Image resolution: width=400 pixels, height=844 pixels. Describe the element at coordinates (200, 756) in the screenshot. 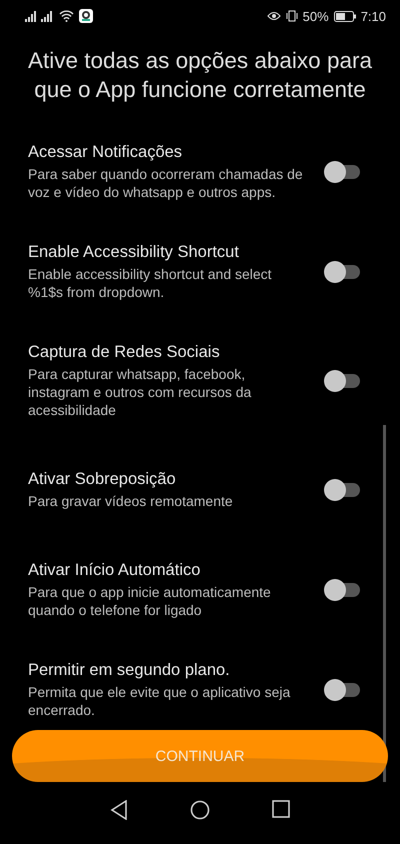

I see `continue-button: CONTINUAR` at that location.